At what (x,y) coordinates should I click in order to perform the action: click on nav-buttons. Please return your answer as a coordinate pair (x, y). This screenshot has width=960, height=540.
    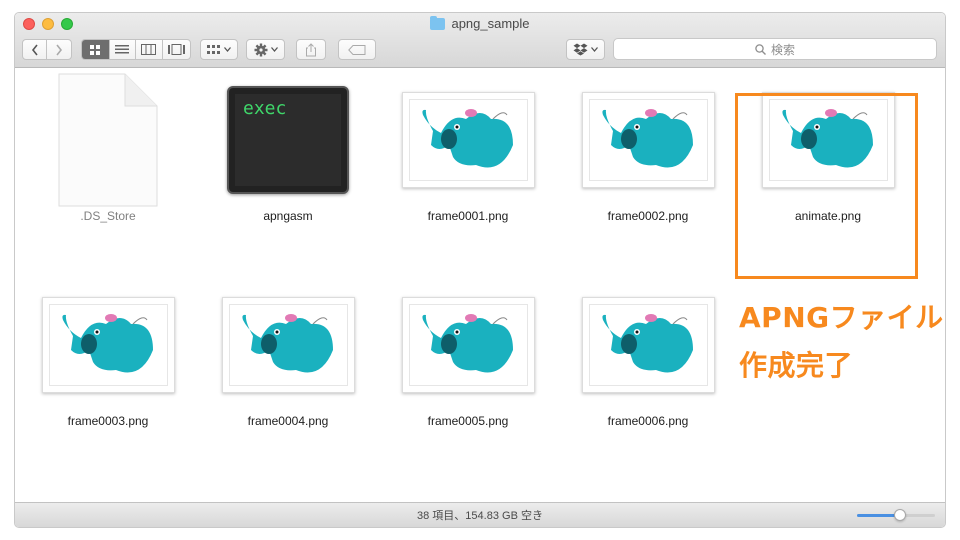
    Looking at the image, I should click on (47, 49).